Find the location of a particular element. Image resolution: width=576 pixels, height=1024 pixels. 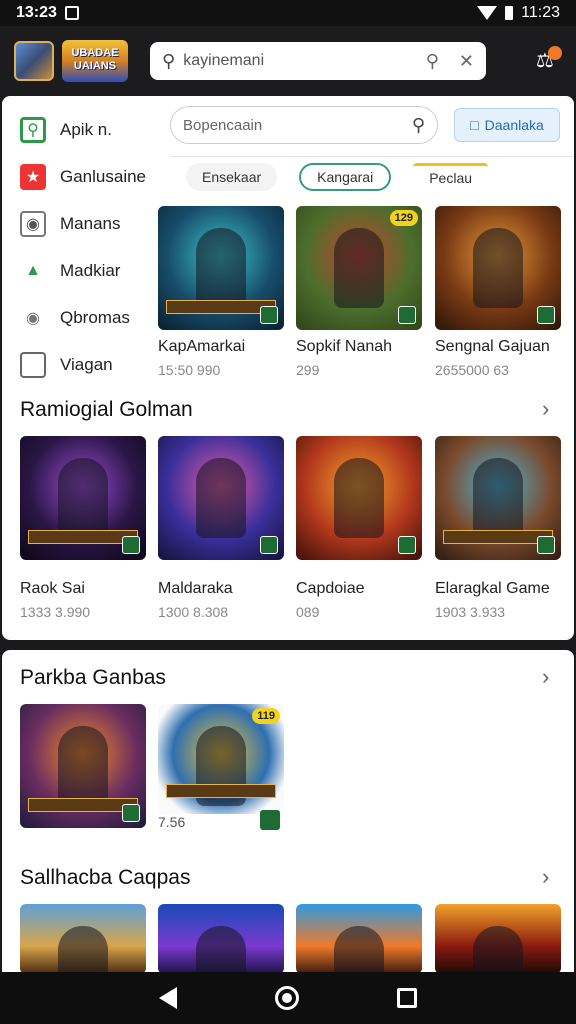

notification-icon: ⚖ is located at coordinates (545, 61).